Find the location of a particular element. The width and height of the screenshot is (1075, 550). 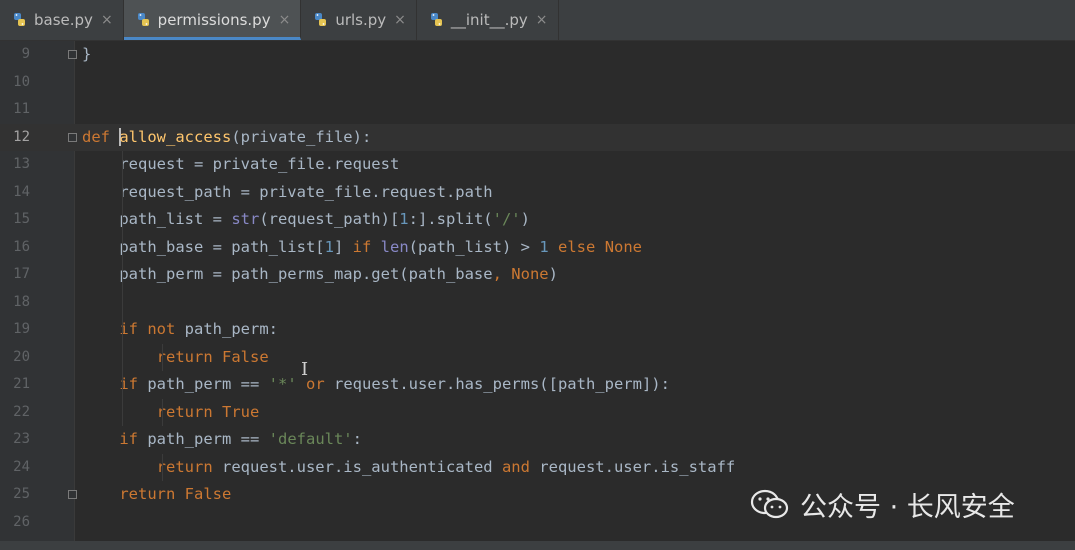

watermark-text: 公众号 · 长风安全 is located at coordinates (907, 507).